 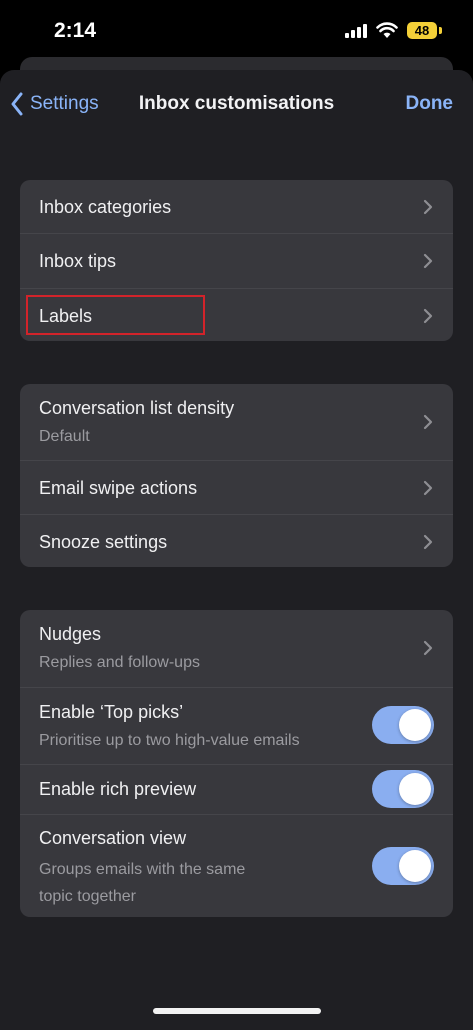 What do you see at coordinates (142, 869) in the screenshot?
I see `row-sublabel-line1: Groups emails with the same` at bounding box center [142, 869].